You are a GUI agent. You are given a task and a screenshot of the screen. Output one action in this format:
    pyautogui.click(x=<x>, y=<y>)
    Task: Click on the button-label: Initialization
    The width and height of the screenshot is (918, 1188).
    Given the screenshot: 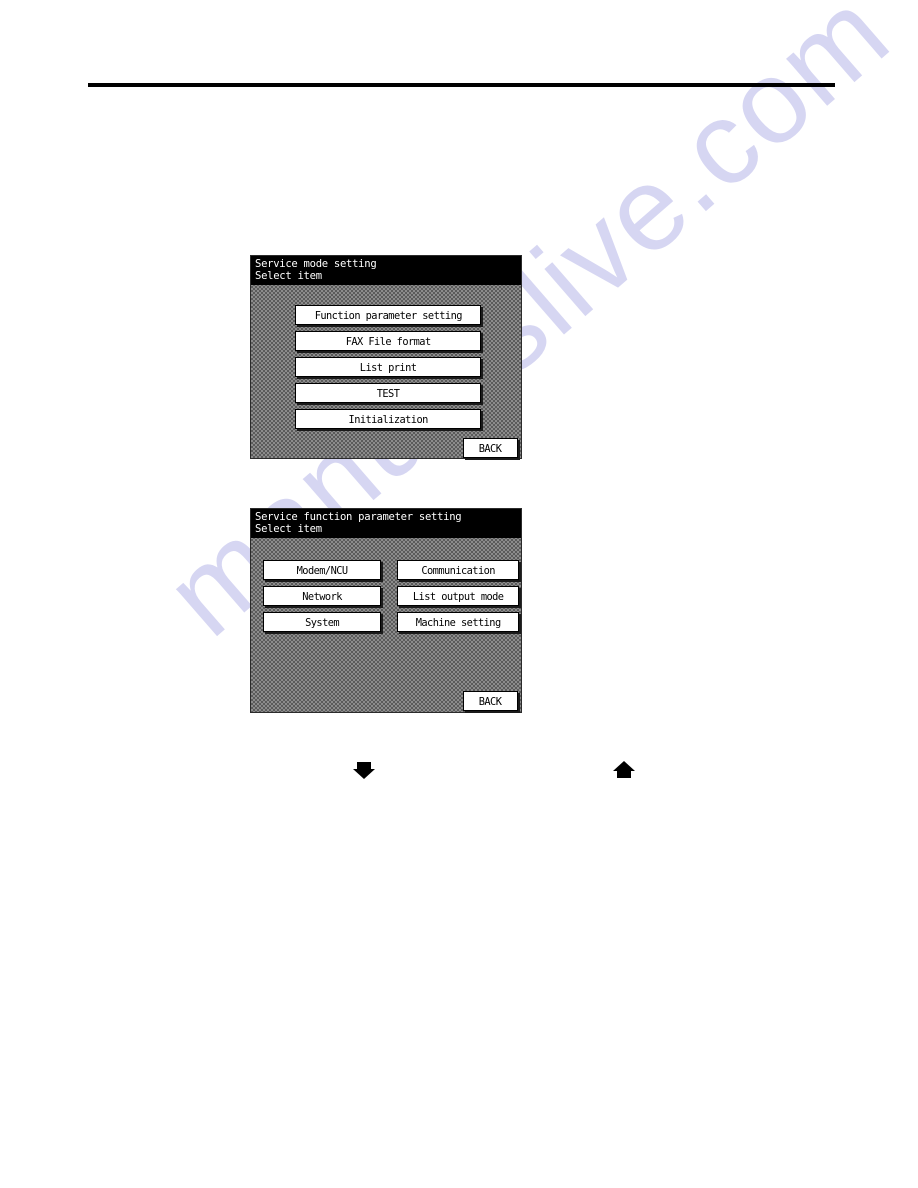 What is the action you would take?
    pyautogui.click(x=388, y=419)
    